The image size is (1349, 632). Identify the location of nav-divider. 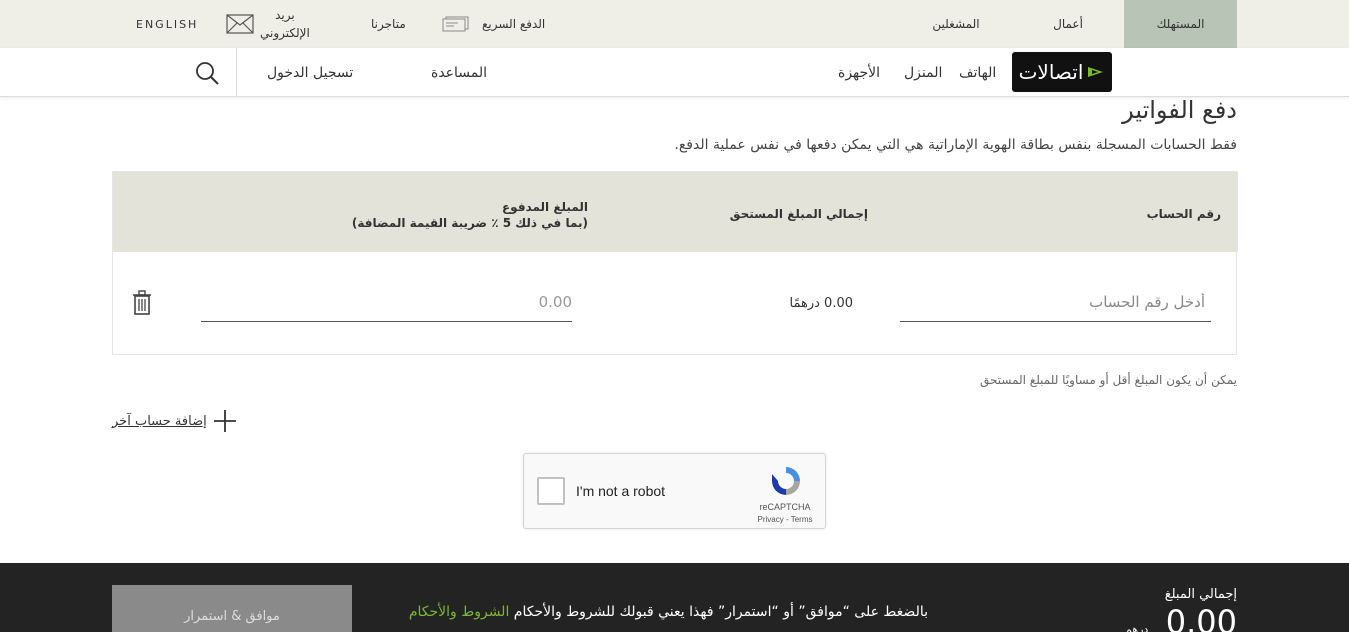
(236, 72).